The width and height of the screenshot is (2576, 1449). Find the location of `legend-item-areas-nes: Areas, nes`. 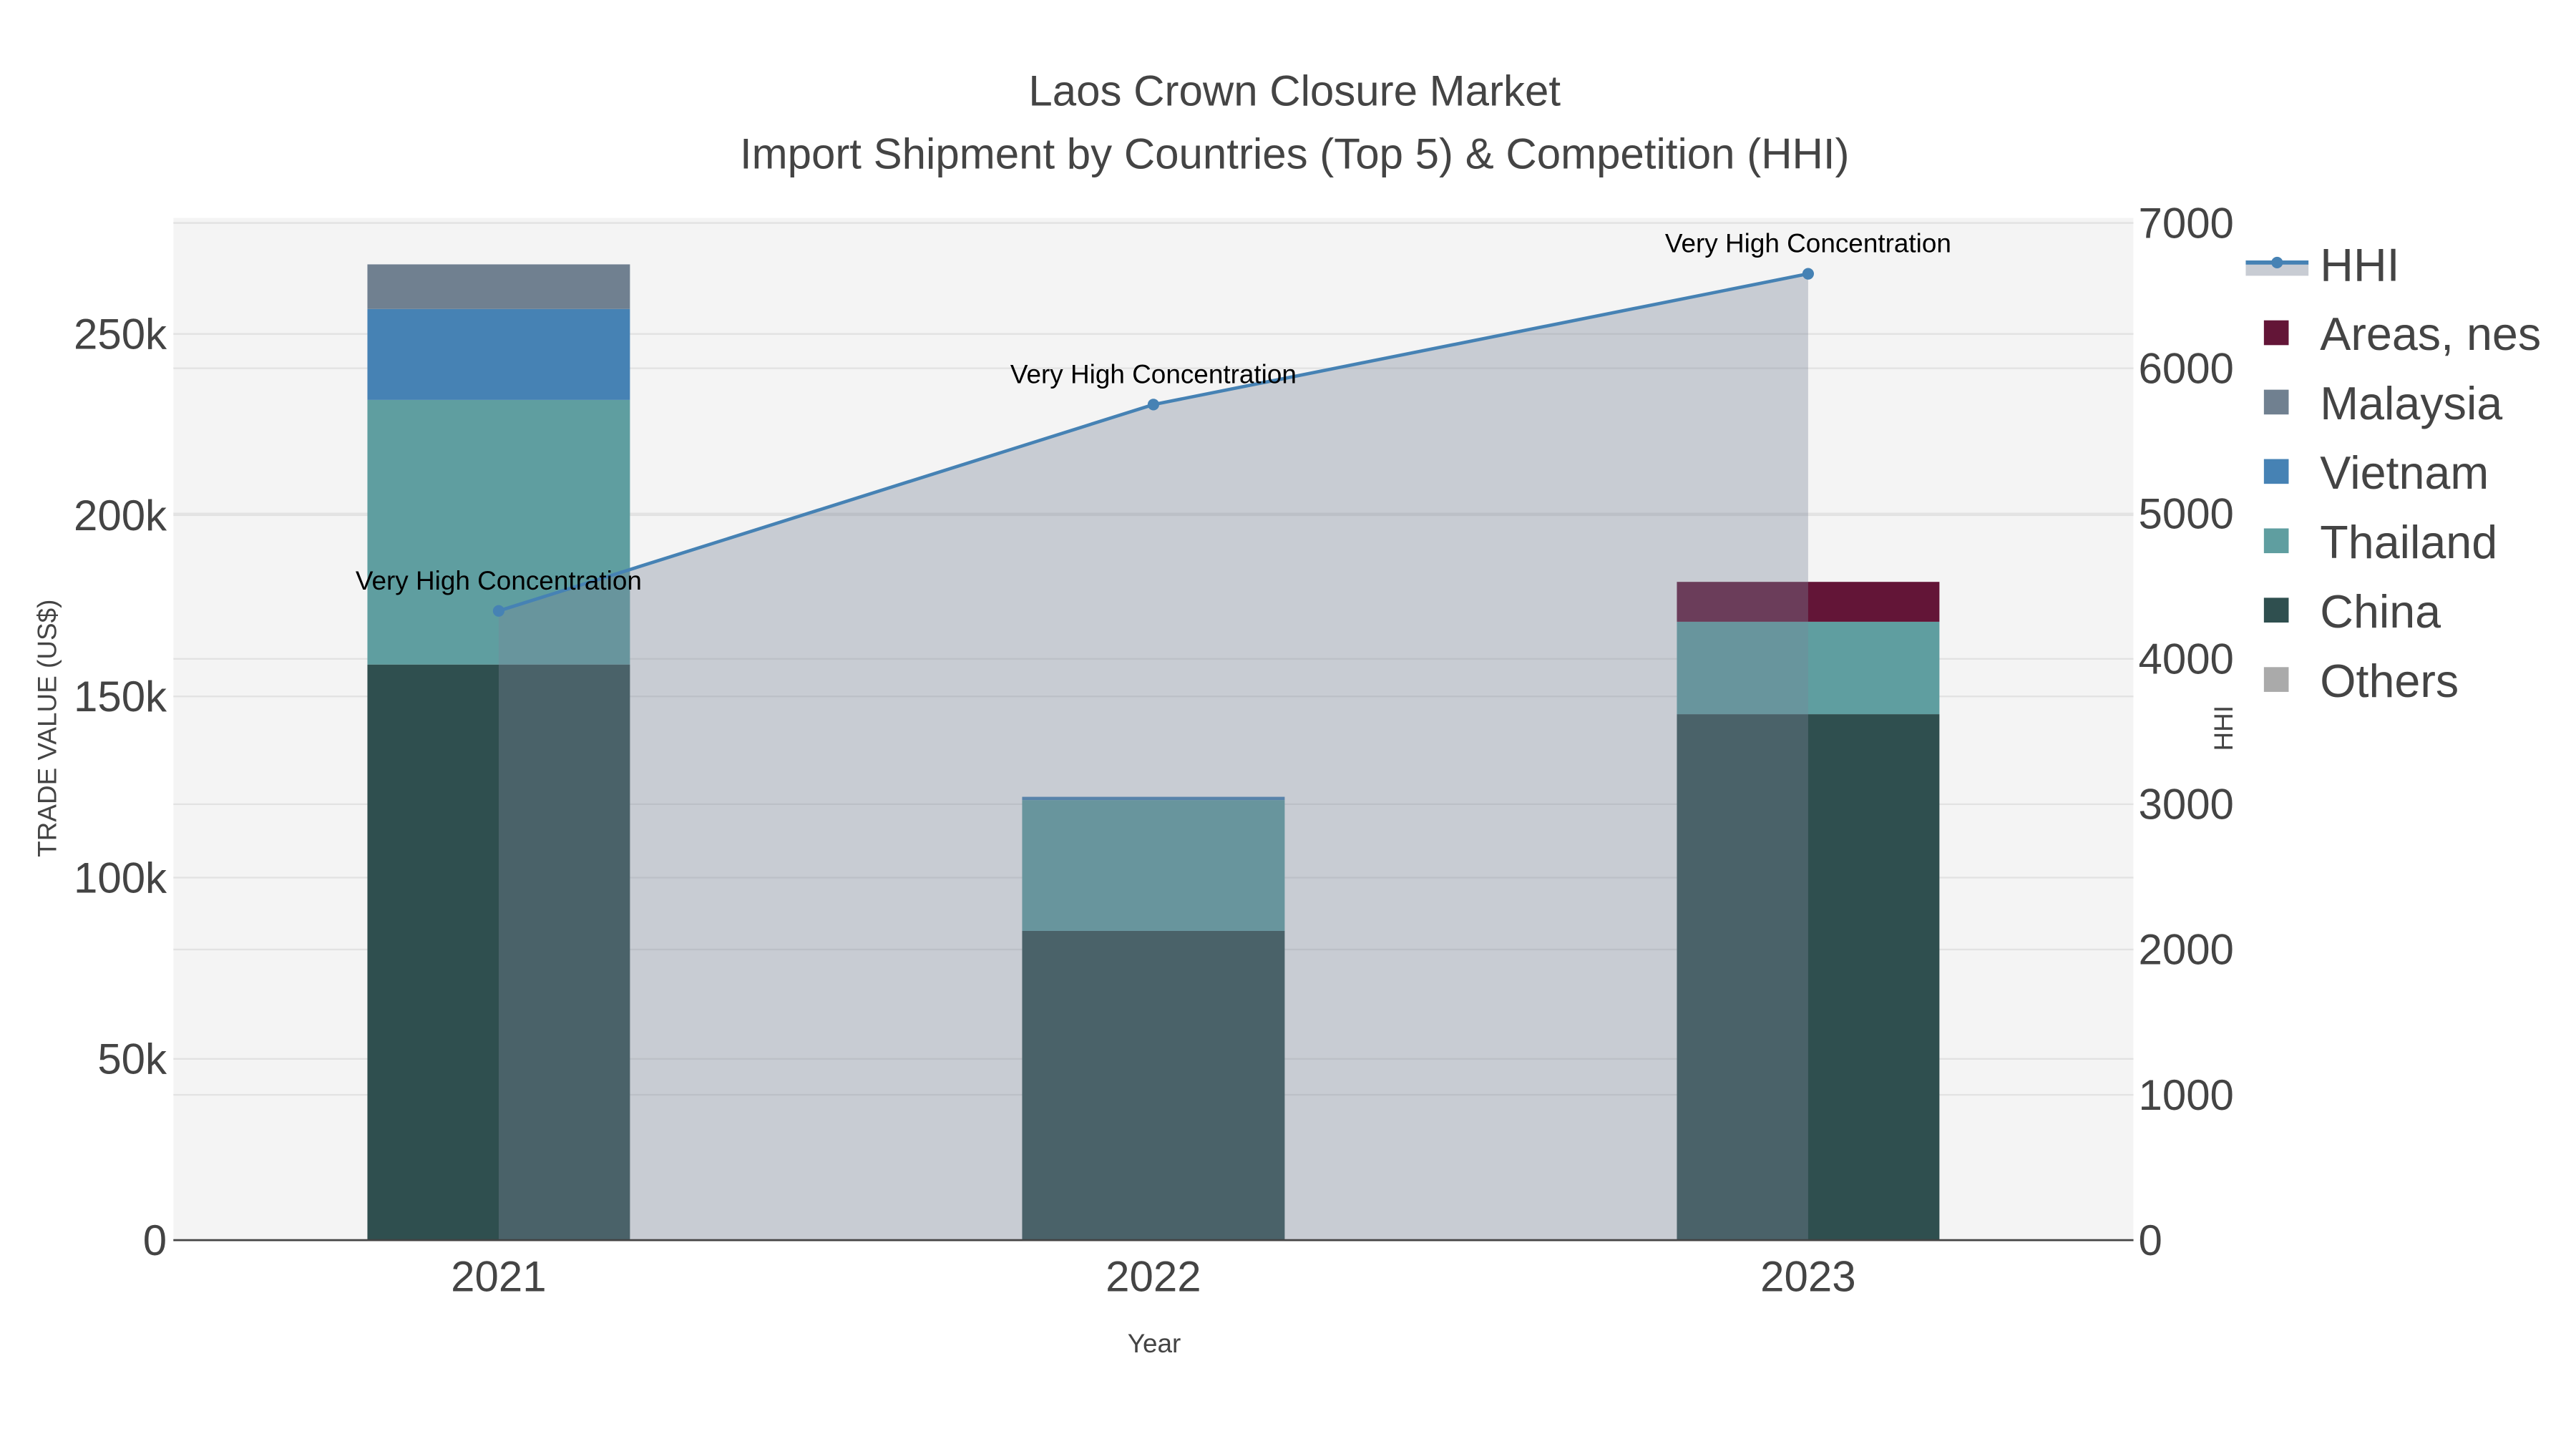

legend-item-areas-nes: Areas, nes is located at coordinates (2402, 334).